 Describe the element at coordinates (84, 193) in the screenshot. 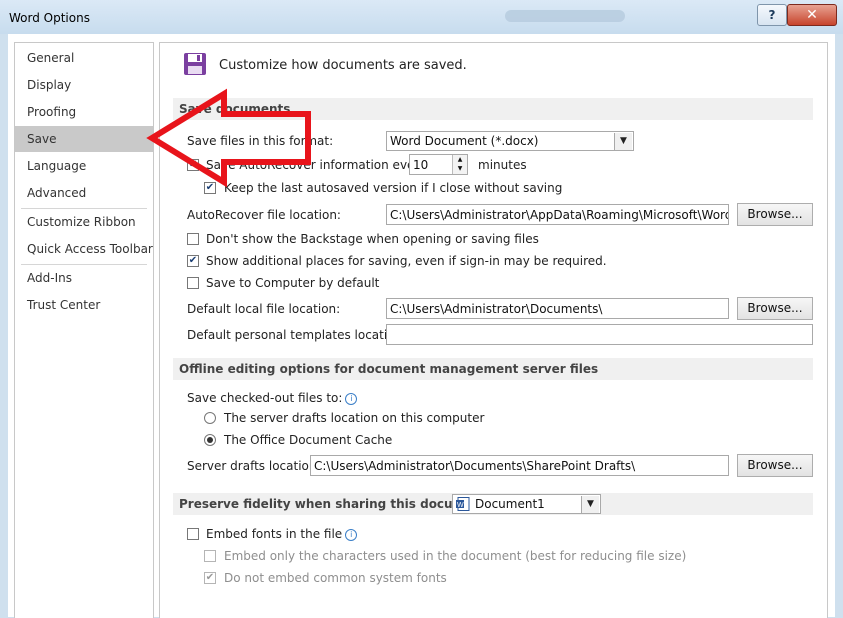

I see `sidebar-item-advanced: Advanced` at that location.